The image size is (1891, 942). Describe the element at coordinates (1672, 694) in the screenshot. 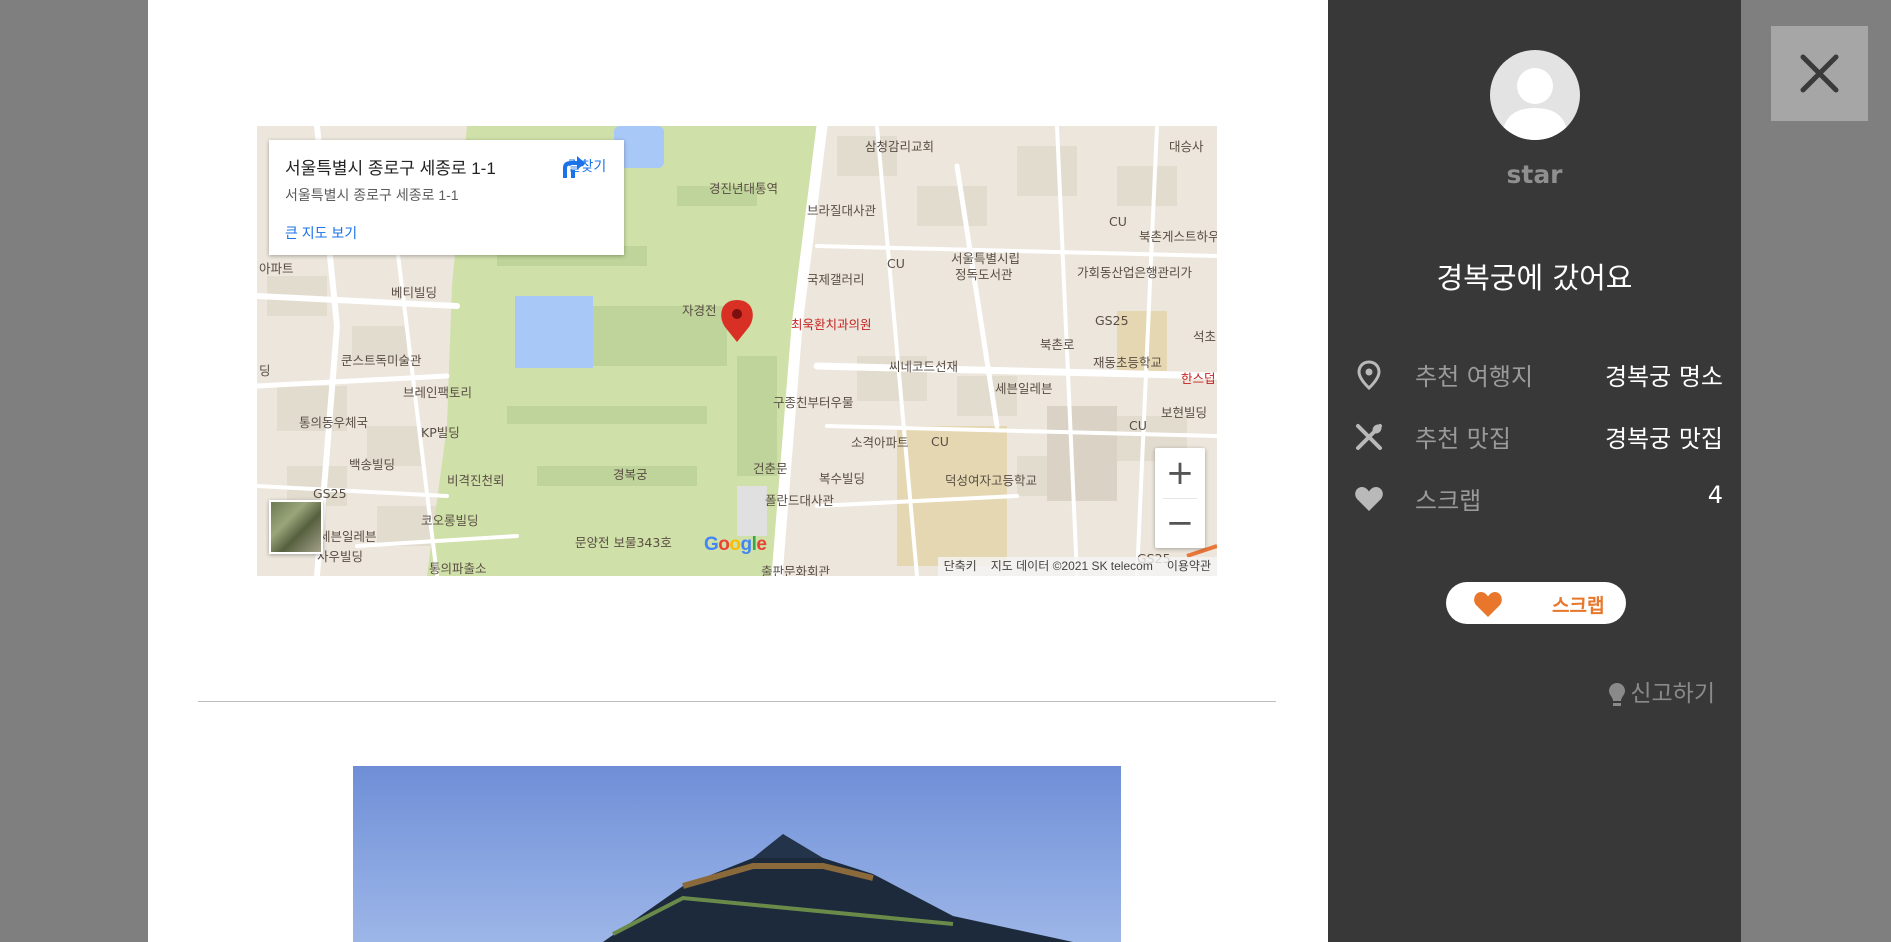

I see `report-label: 신고하기` at that location.